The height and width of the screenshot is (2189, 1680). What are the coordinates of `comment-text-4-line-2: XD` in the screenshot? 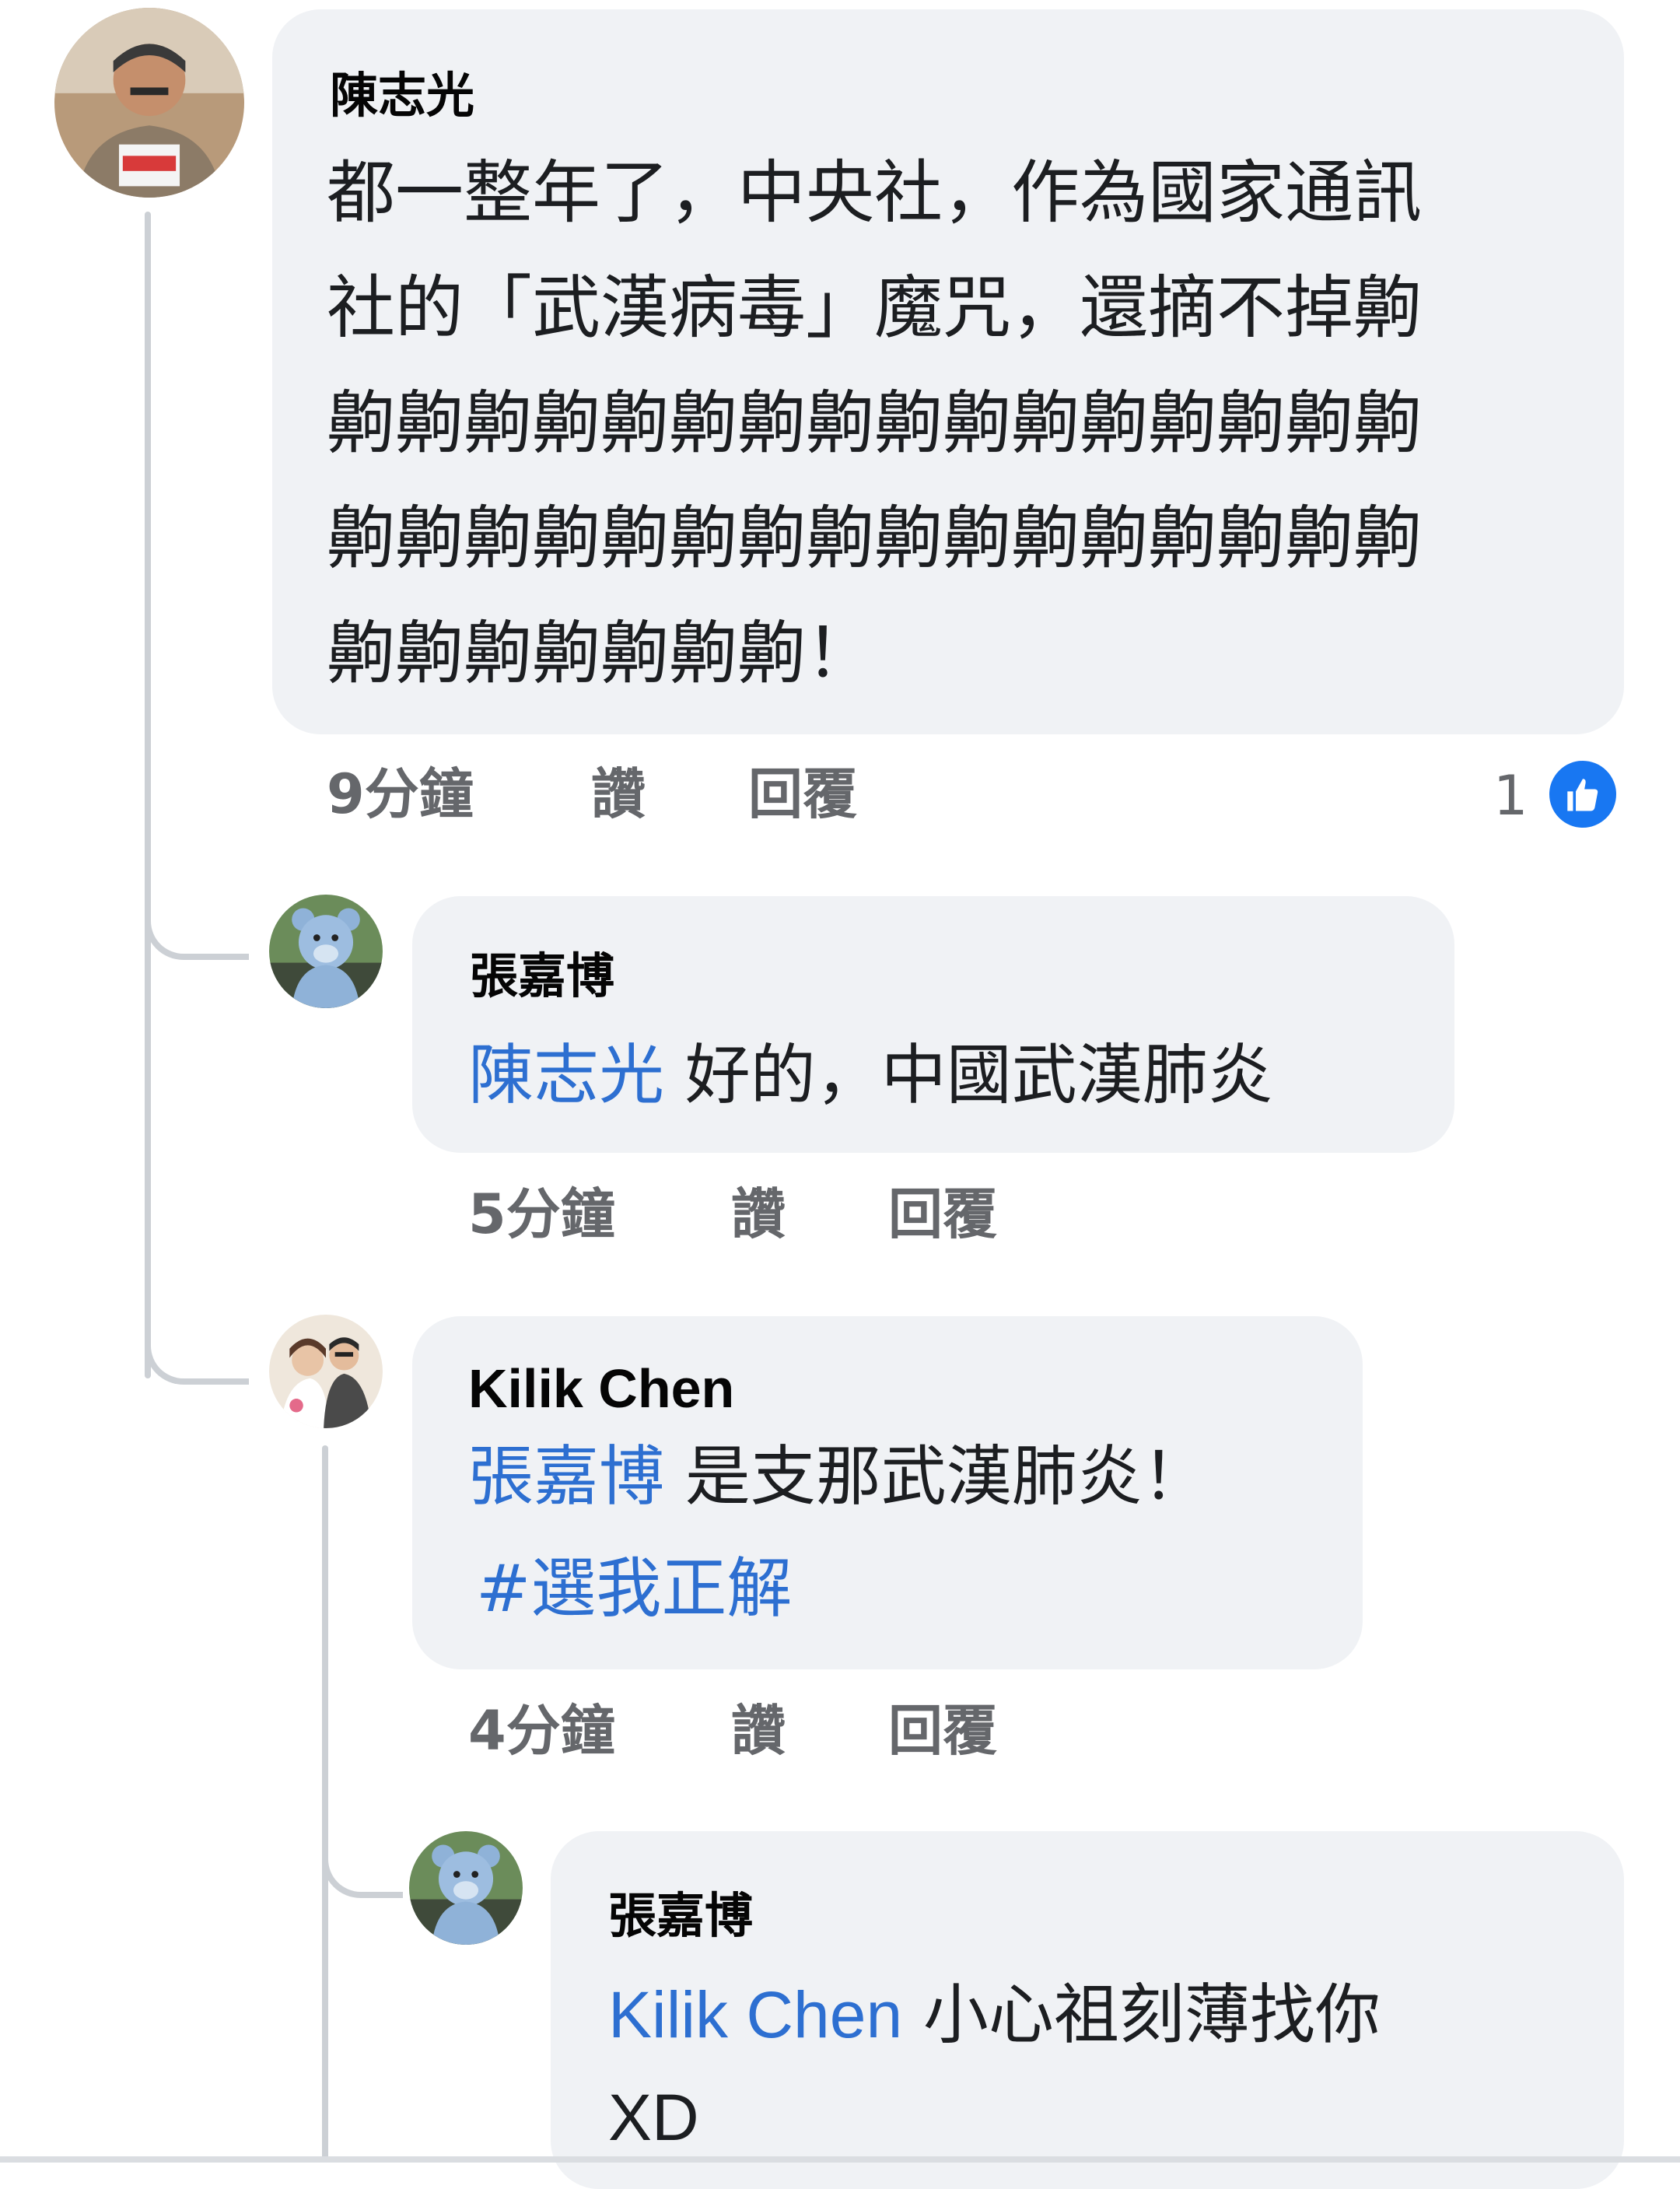 It's located at (654, 2117).